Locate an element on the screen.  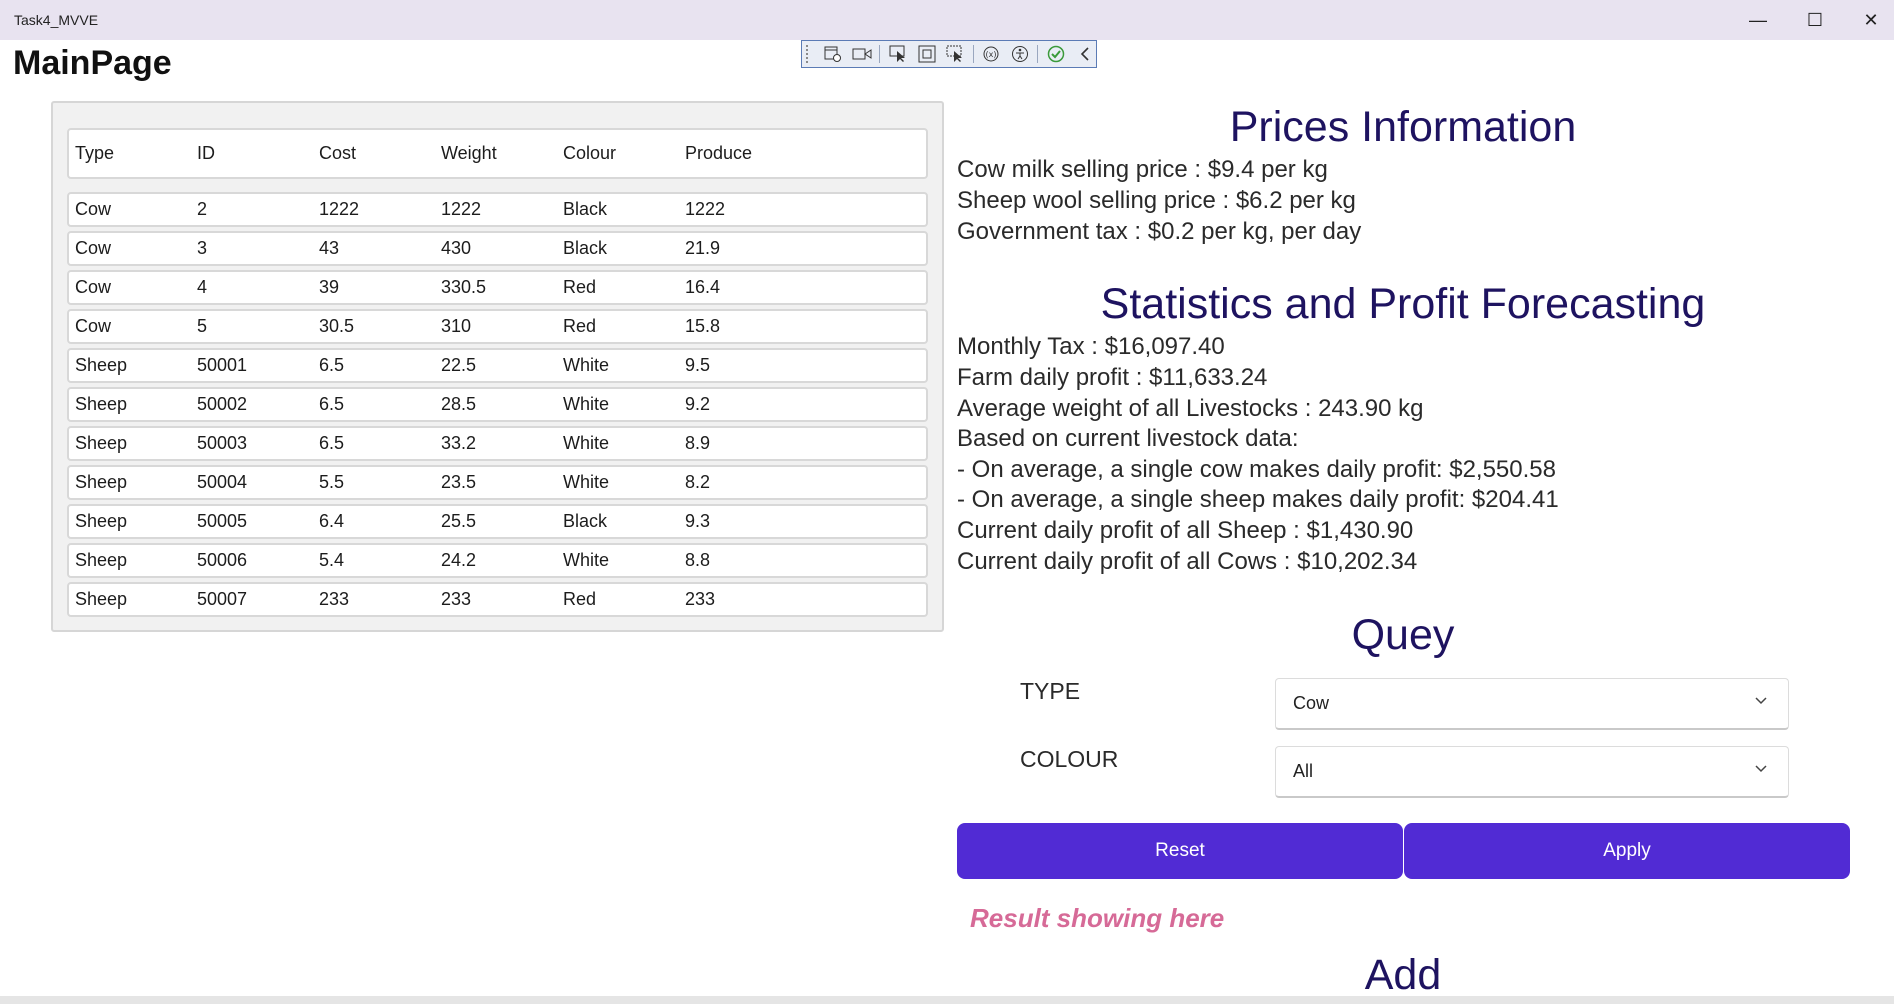
type-label: TYPE is located at coordinates (1050, 691).